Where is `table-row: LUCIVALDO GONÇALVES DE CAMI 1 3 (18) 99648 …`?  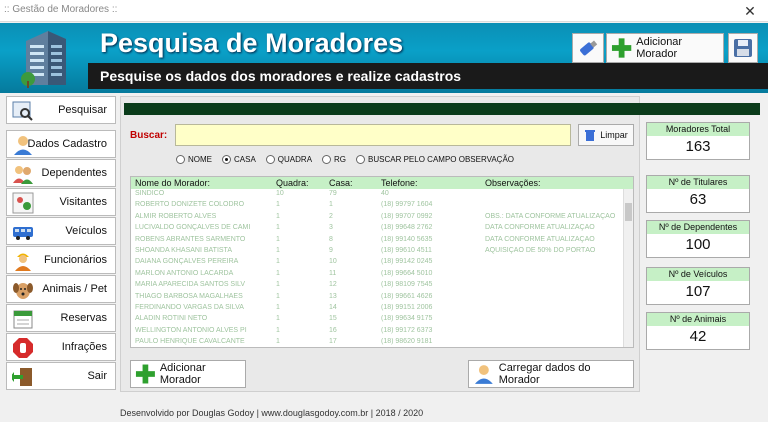 table-row: LUCIVALDO GONÇALVES DE CAMI 1 3 (18) 99648 … is located at coordinates (377, 229).